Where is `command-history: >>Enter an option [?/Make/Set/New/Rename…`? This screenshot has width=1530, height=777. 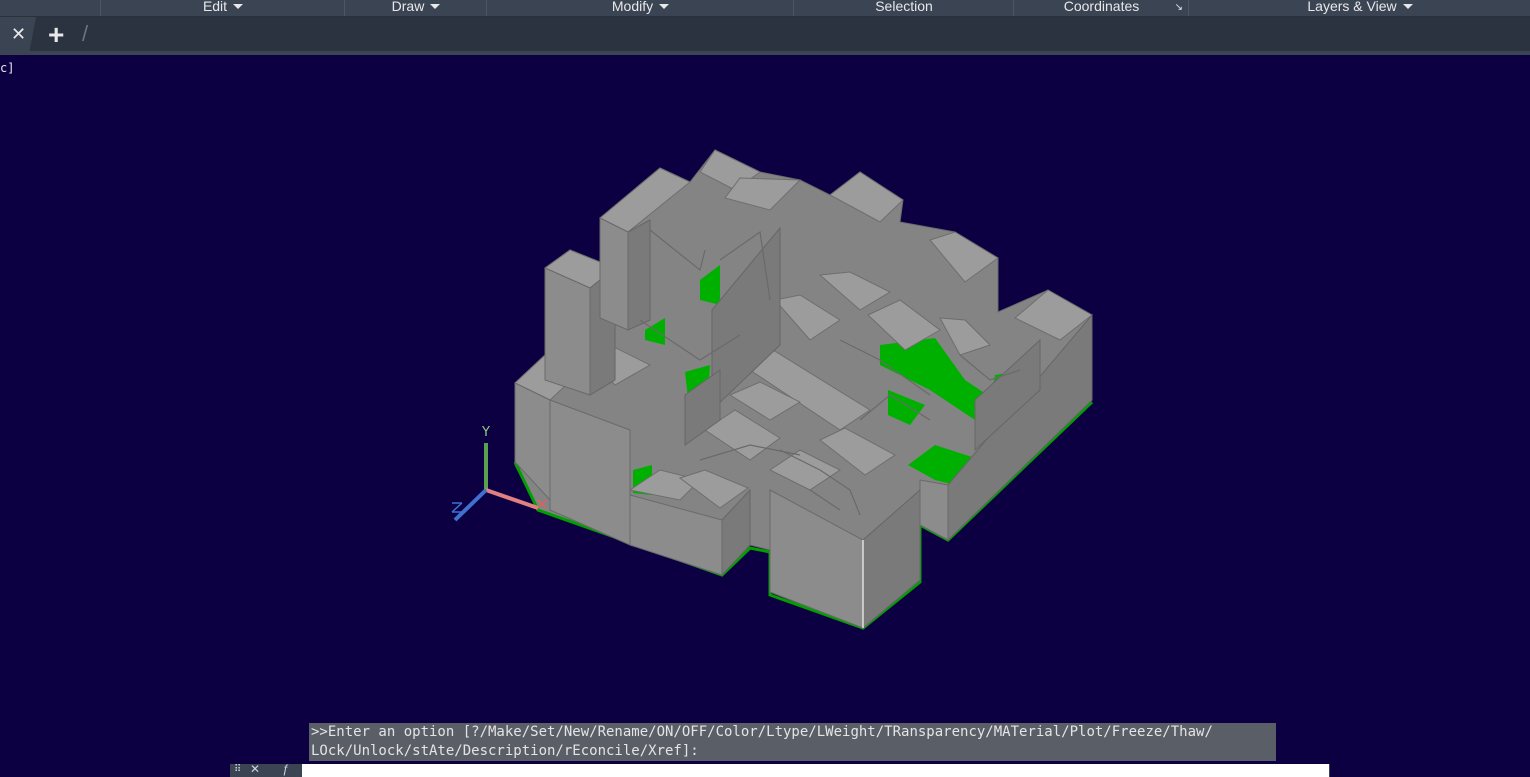 command-history: >>Enter an option [?/Make/Set/New/Rename… is located at coordinates (792, 742).